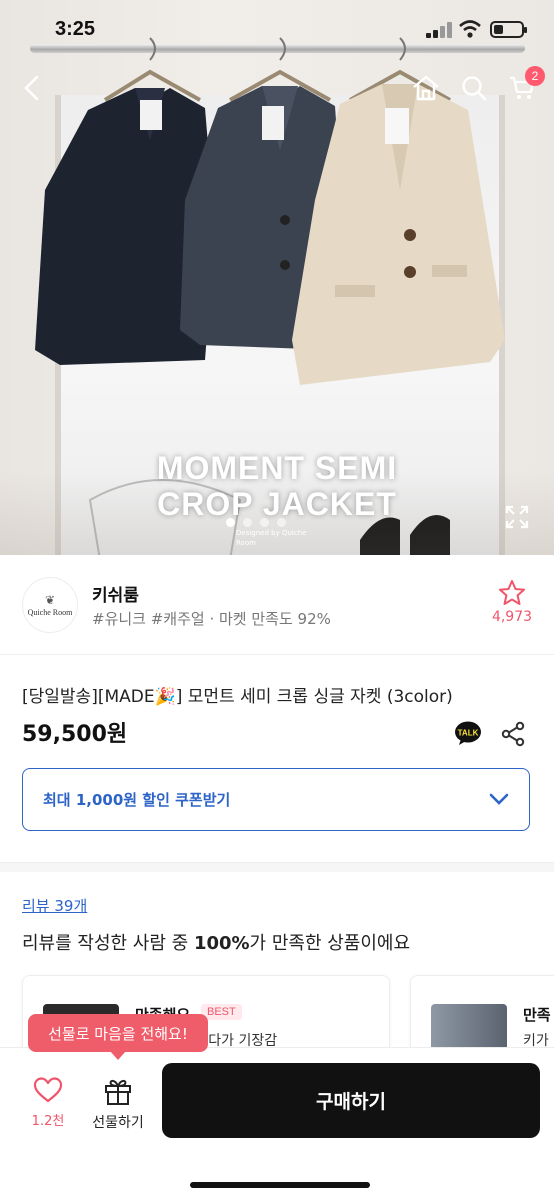  What do you see at coordinates (271, 538) in the screenshot?
I see `hero-subtitle: Designed by Quiche Room` at bounding box center [271, 538].